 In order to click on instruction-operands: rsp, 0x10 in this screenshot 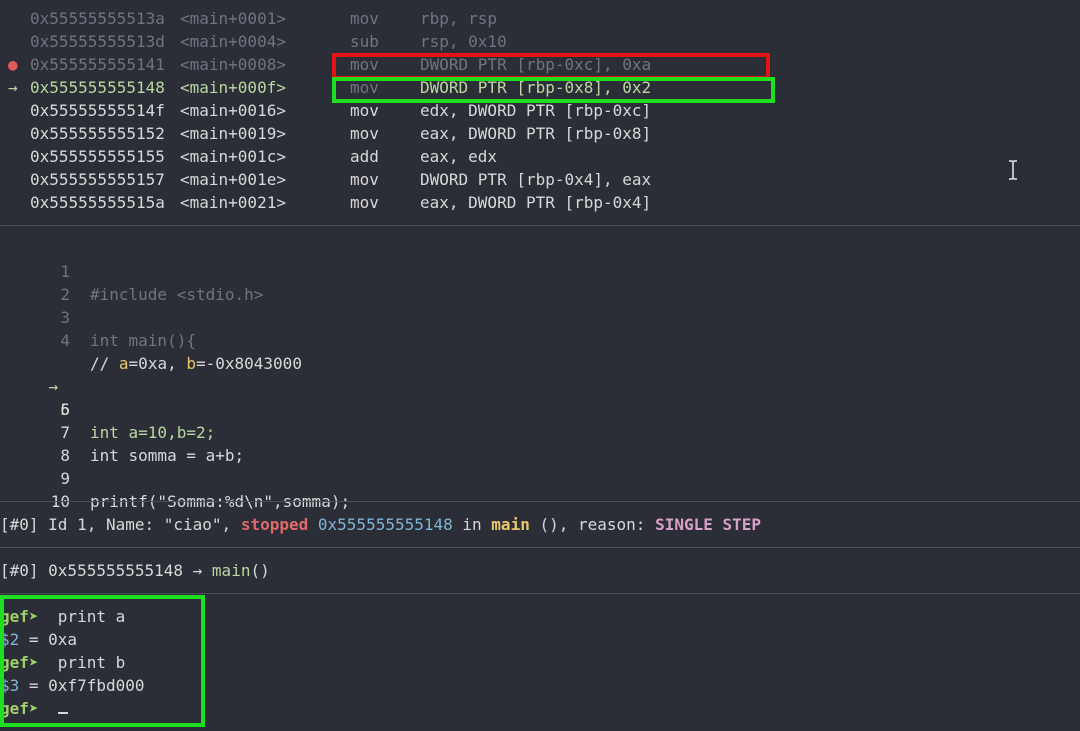, I will do `click(463, 41)`.